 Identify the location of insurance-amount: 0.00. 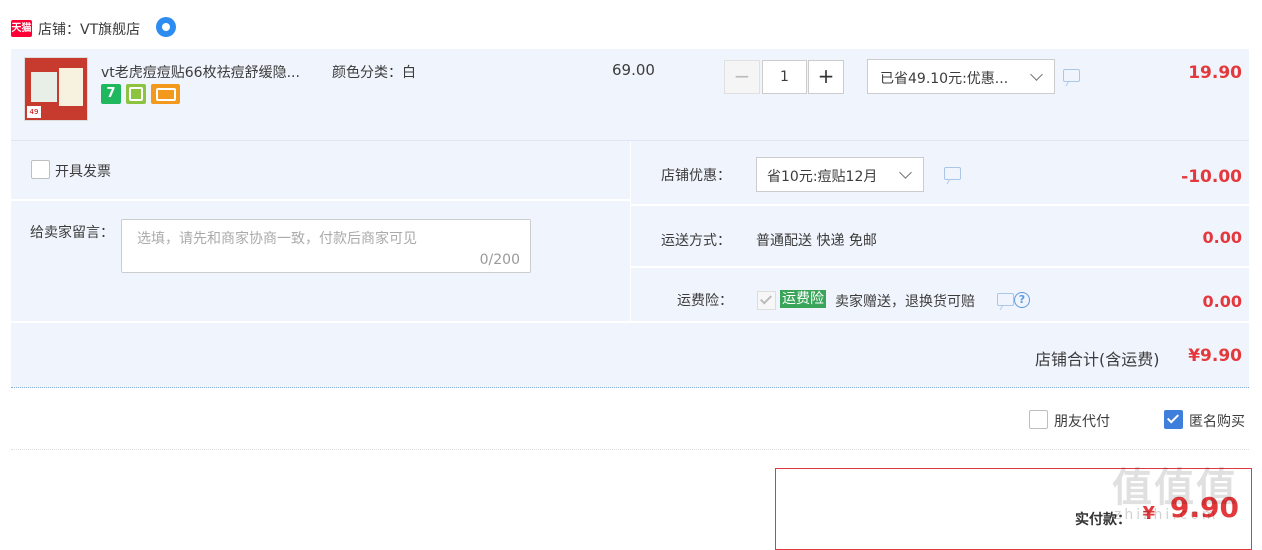
(1222, 301).